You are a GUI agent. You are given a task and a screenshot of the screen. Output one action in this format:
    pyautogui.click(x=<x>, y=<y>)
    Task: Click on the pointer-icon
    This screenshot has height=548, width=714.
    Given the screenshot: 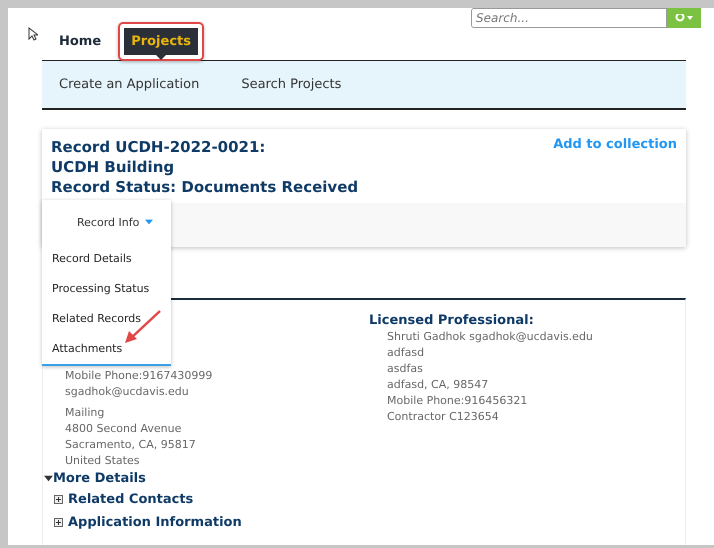 What is the action you would take?
    pyautogui.click(x=161, y=57)
    